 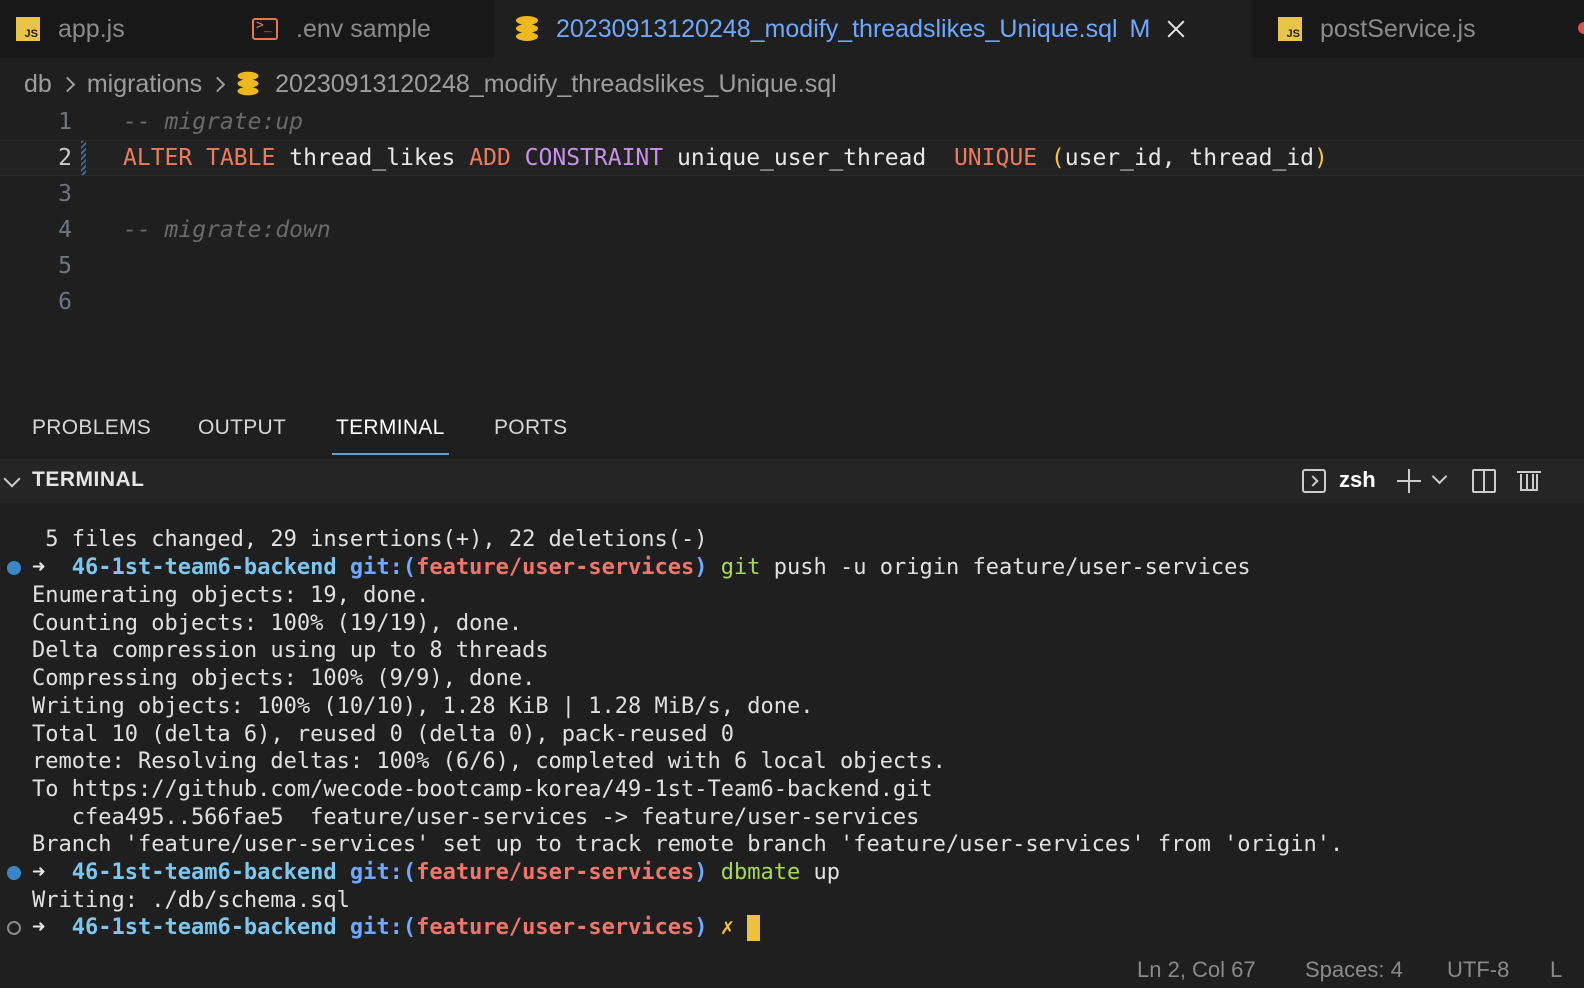 I want to click on terminal-shell-name: zsh, so click(x=1357, y=480).